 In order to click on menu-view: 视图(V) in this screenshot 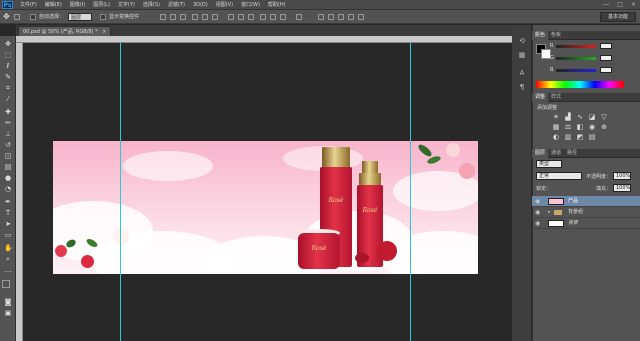, I will do `click(224, 5)`.